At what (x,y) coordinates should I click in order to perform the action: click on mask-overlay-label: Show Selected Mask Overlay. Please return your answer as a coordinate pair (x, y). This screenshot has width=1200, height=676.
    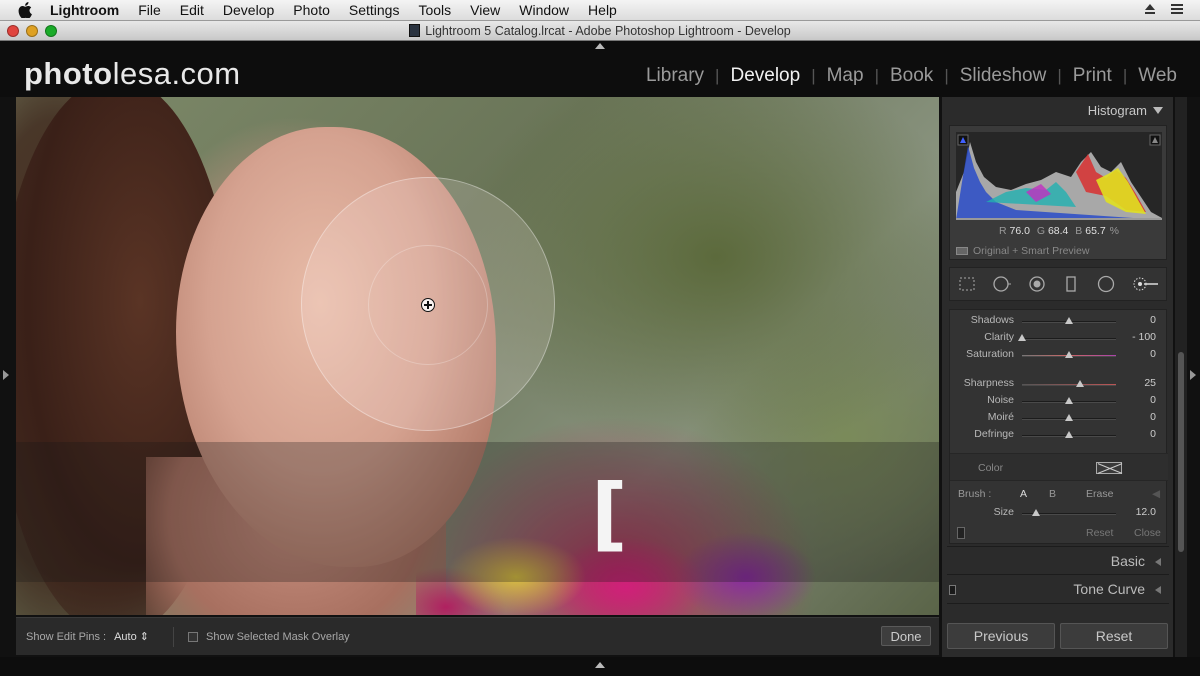
    Looking at the image, I should click on (278, 636).